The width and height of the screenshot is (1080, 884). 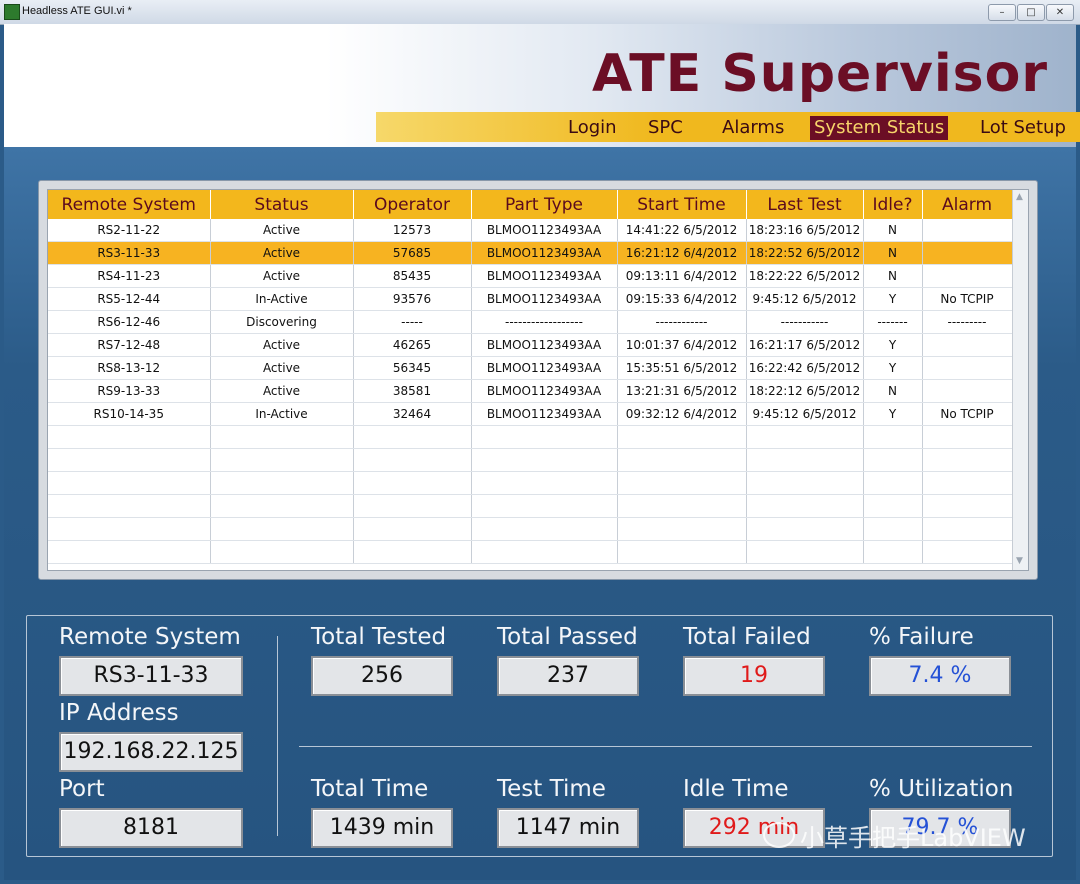 I want to click on pct-utilization-label: % Utilization, so click(x=941, y=789).